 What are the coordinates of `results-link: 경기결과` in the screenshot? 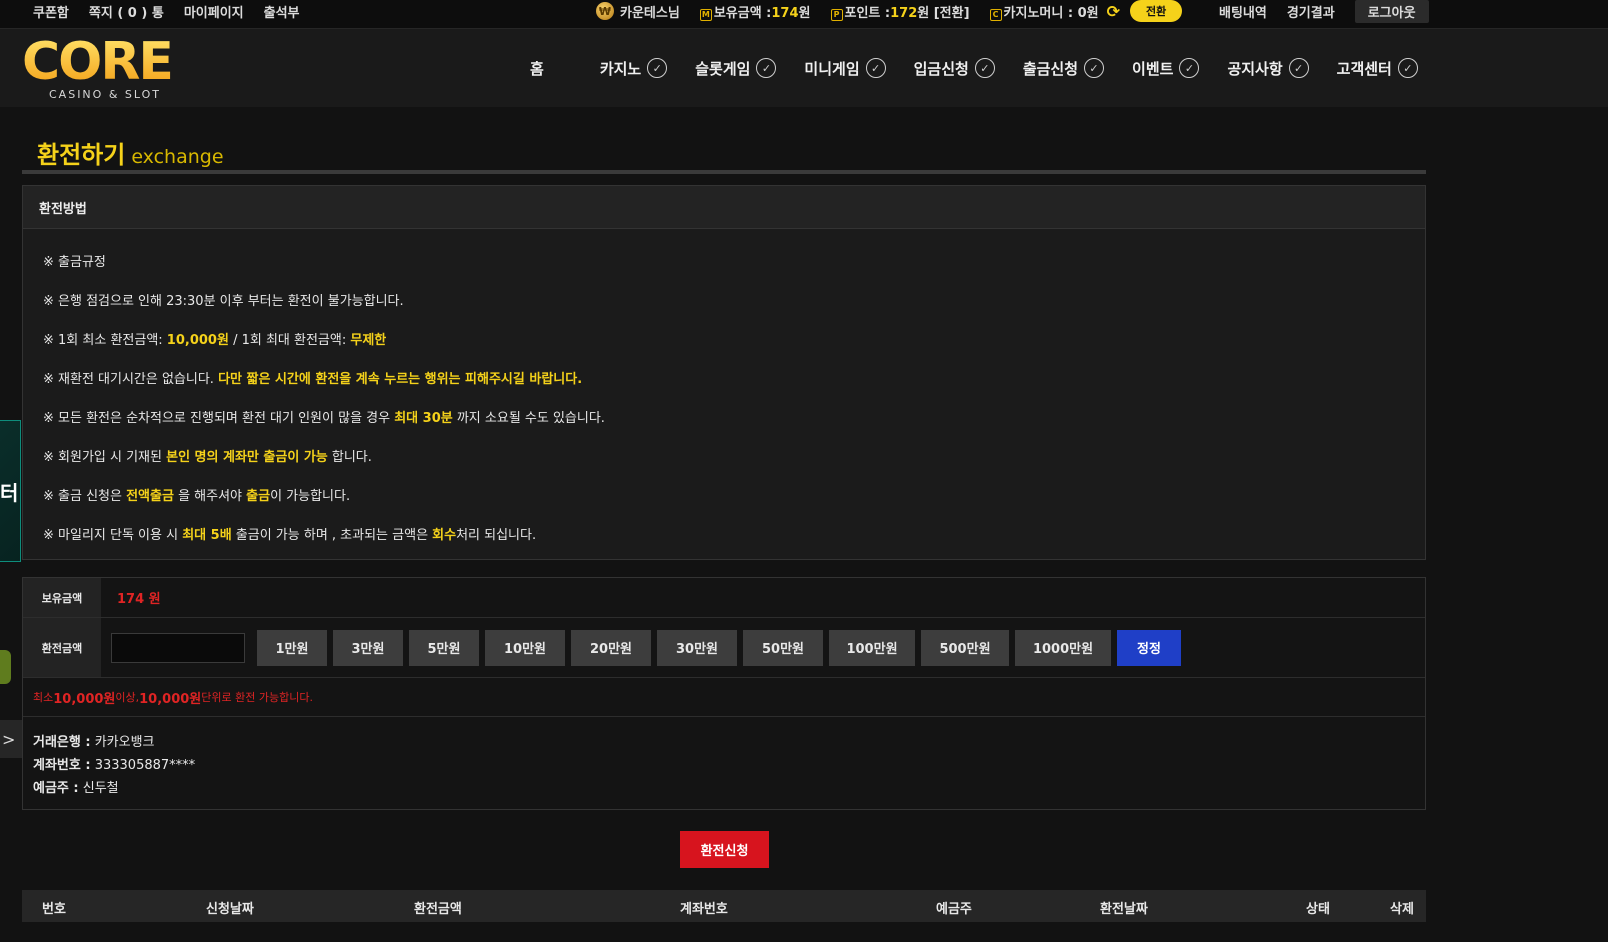 It's located at (1311, 11).